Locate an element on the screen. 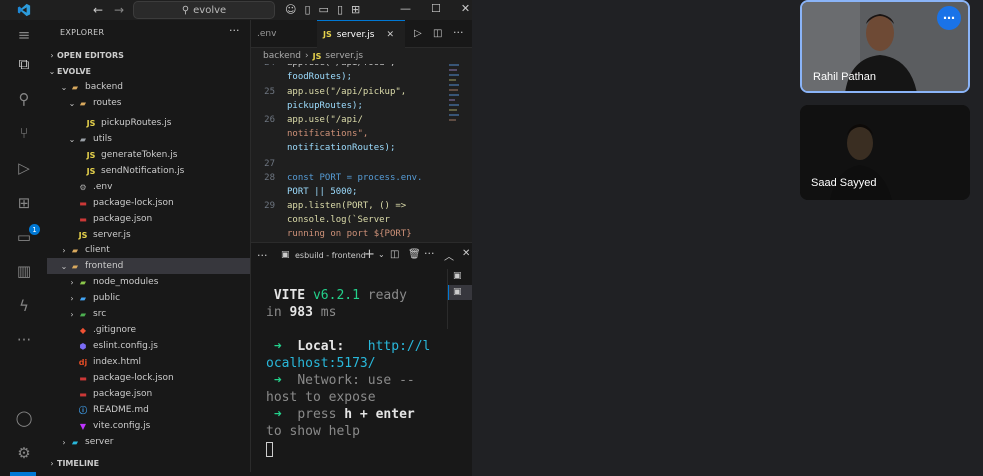 Image resolution: width=983 pixels, height=476 pixels. tree-label: pickupRoutes.js is located at coordinates (136, 123).